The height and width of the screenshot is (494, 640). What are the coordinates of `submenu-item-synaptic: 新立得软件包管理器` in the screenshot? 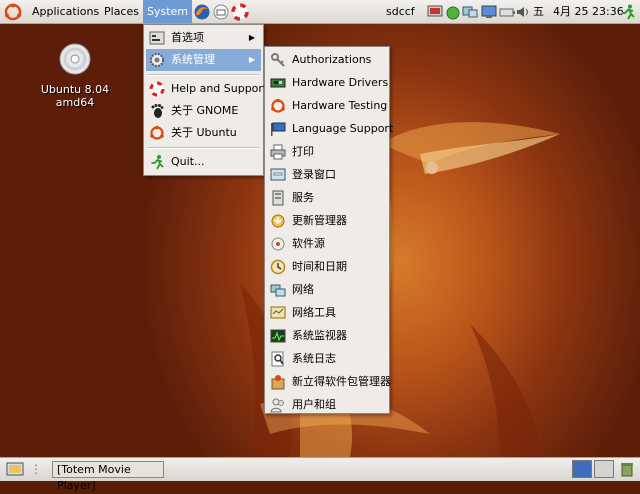 It's located at (329, 382).